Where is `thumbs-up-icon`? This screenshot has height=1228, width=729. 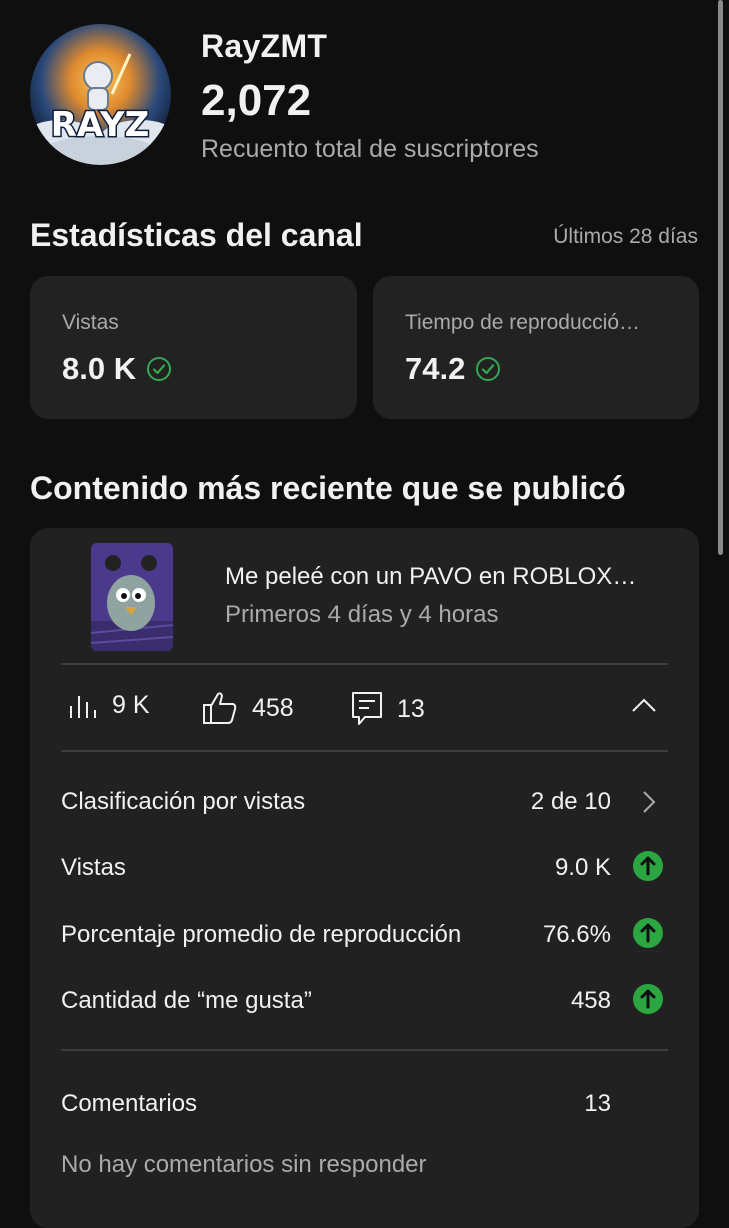
thumbs-up-icon is located at coordinates (220, 708).